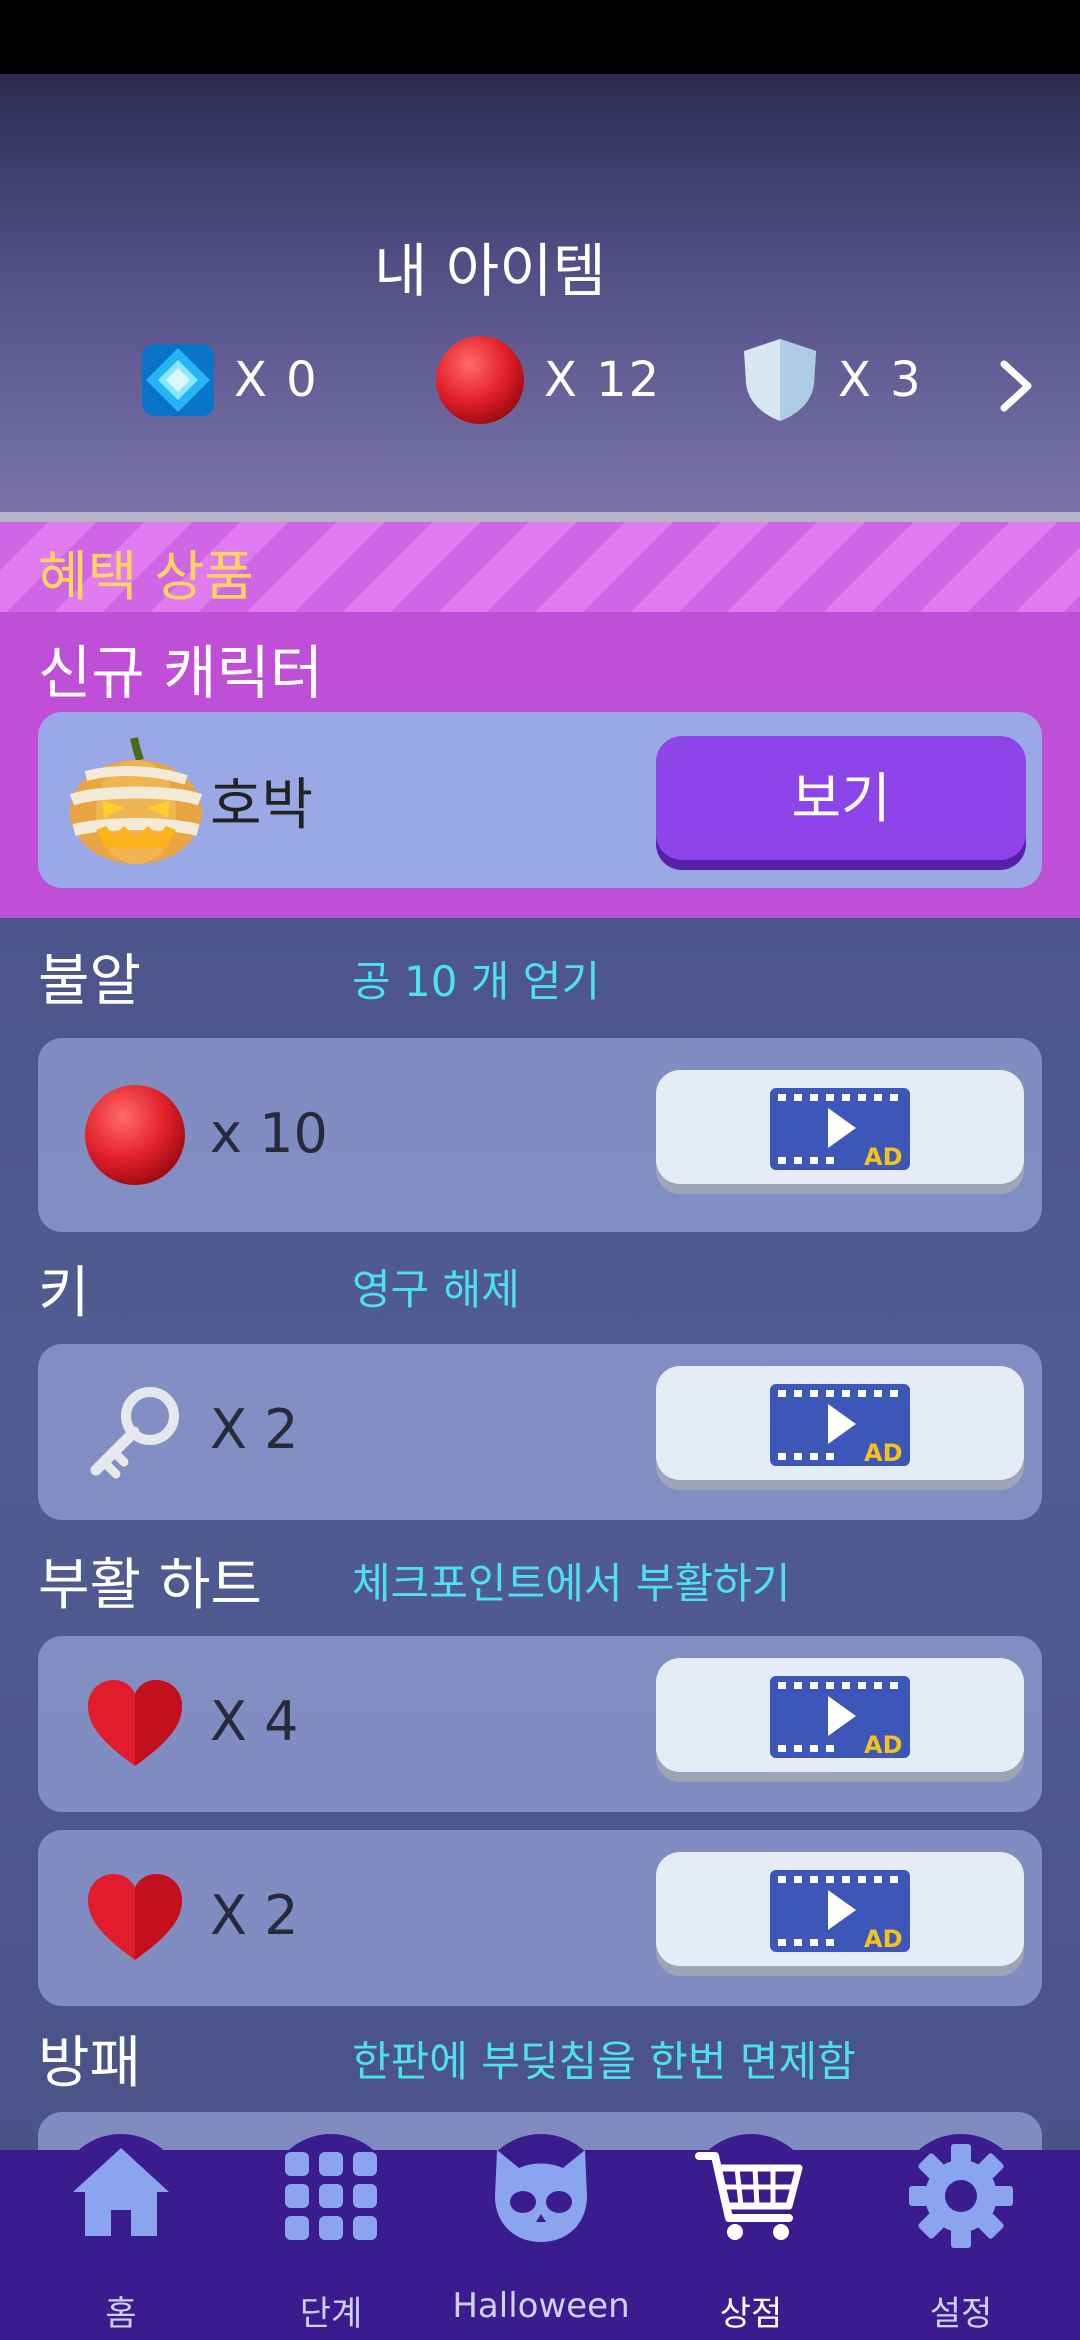 The width and height of the screenshot is (1080, 2340). I want to click on chevron-right-icon, so click(1016, 386).